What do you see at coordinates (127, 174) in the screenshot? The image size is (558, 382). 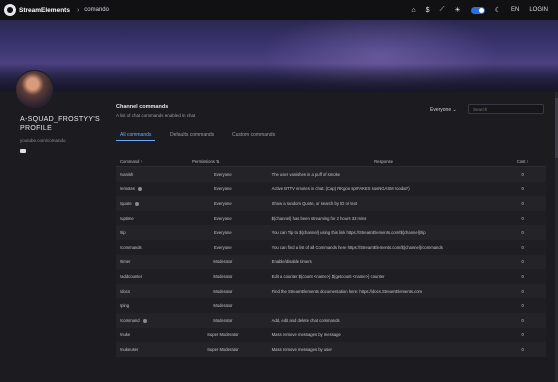 I see `command-cell-text: !vanish` at bounding box center [127, 174].